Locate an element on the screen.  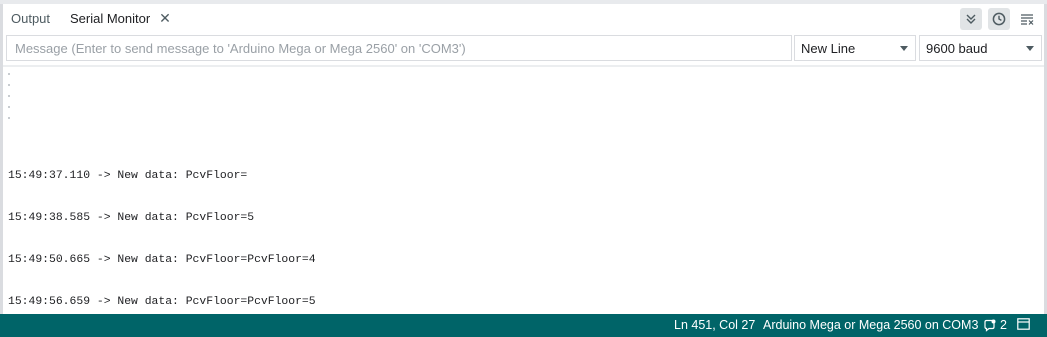
board-port-status: Arduino Mega or Mega 2560 on COM3 is located at coordinates (870, 325).